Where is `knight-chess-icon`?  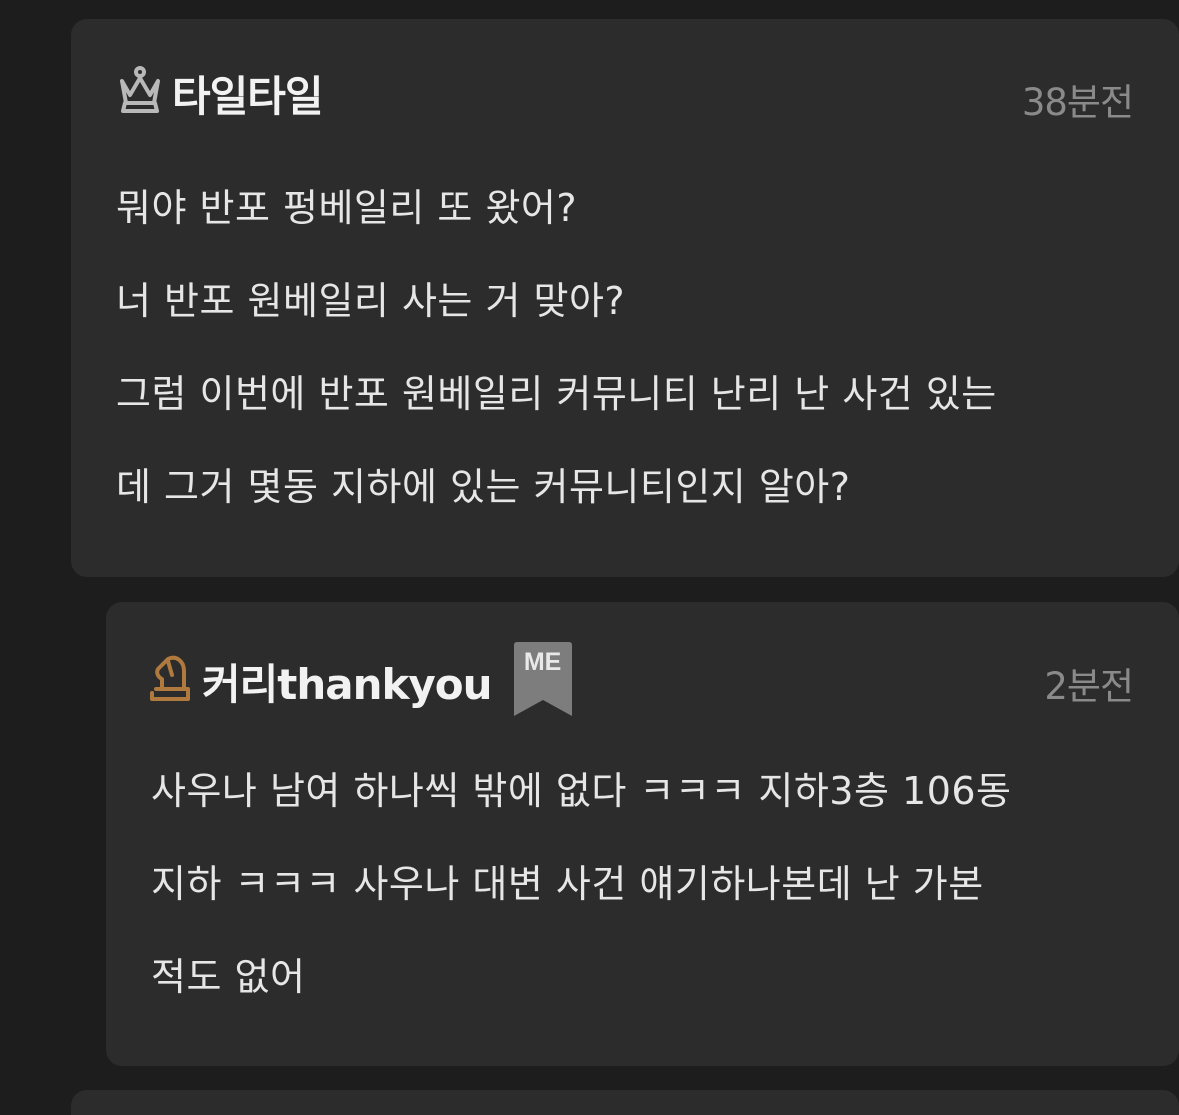
knight-chess-icon is located at coordinates (170, 681).